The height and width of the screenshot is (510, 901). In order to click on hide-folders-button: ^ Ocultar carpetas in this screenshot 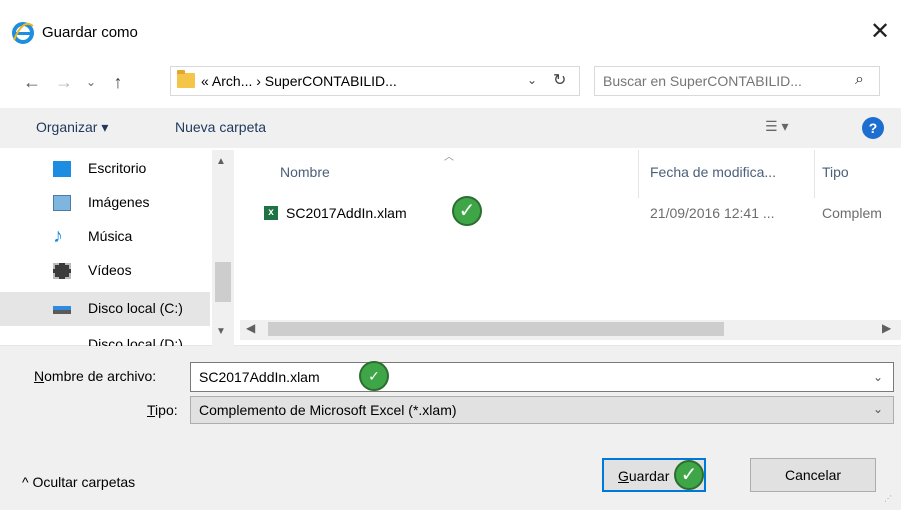, I will do `click(78, 482)`.